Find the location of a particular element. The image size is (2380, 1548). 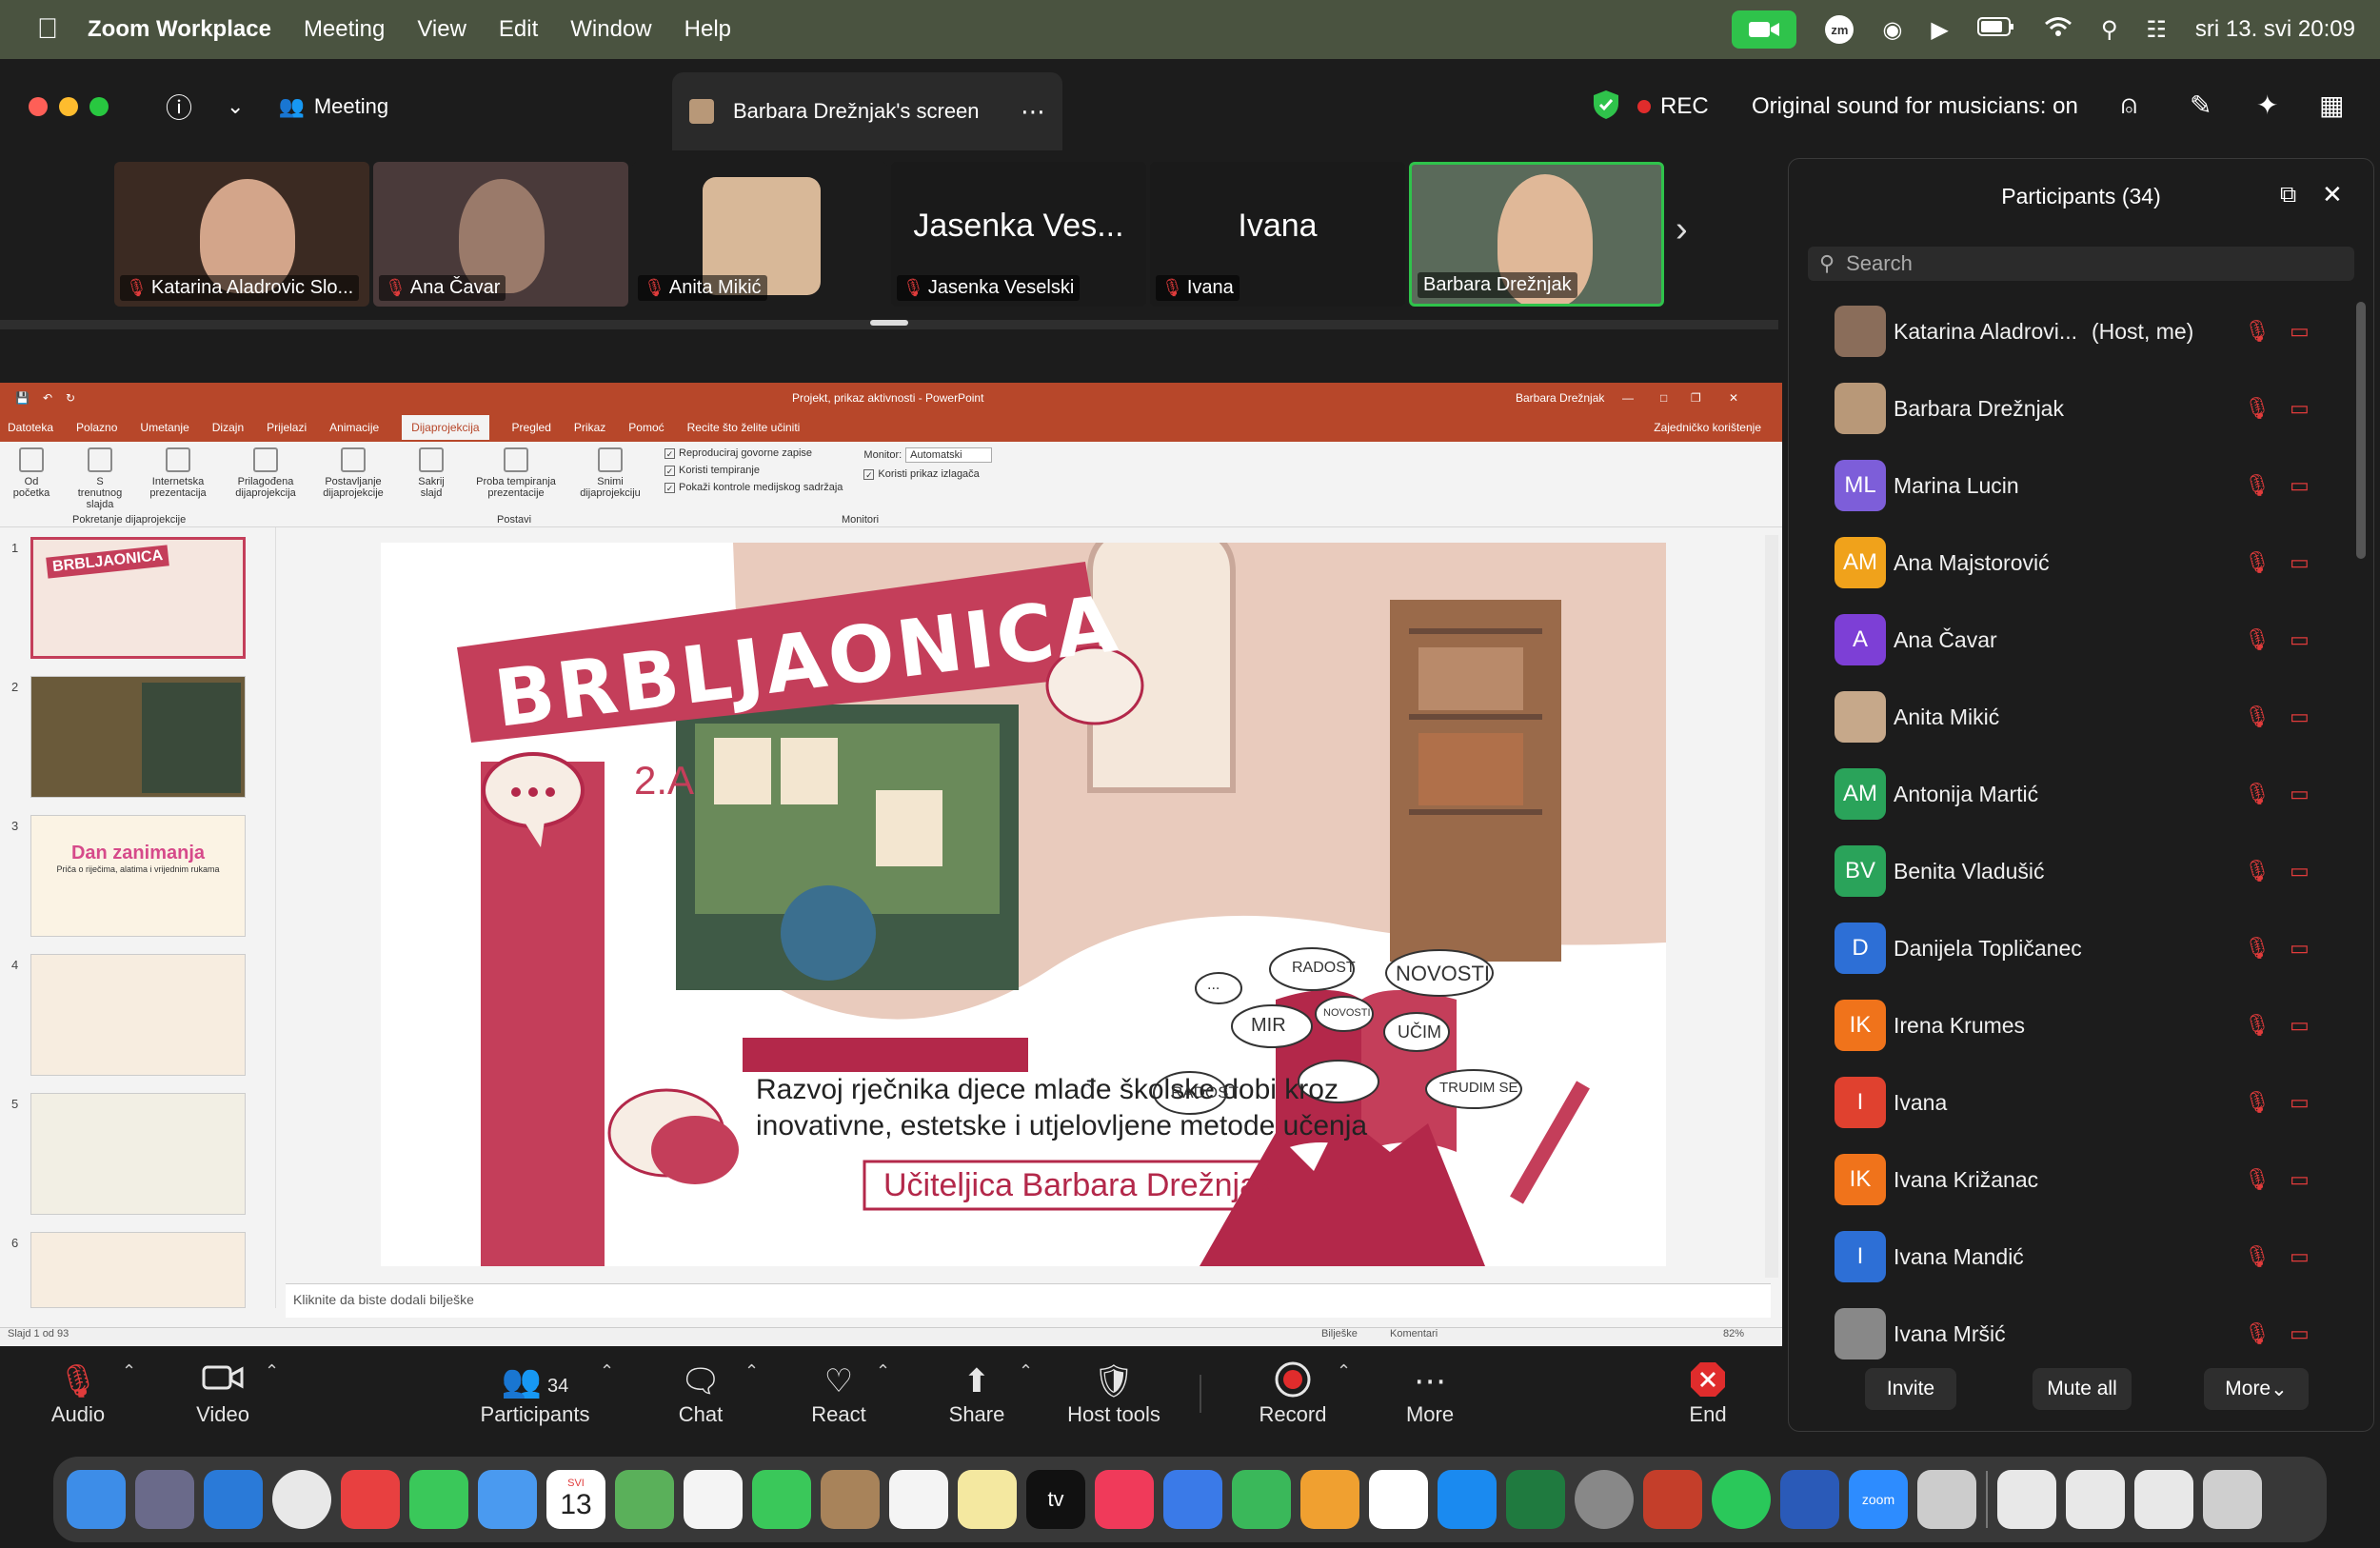

minimize-window-button is located at coordinates (68, 107).